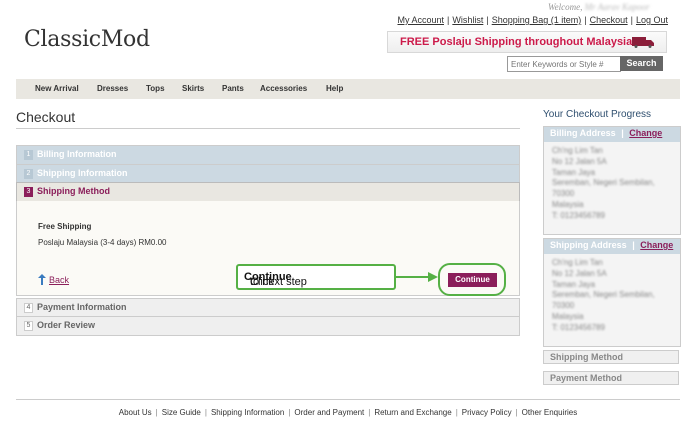 This screenshot has height=434, width=700. Describe the element at coordinates (66, 325) in the screenshot. I see `step-label: Order Review` at that location.